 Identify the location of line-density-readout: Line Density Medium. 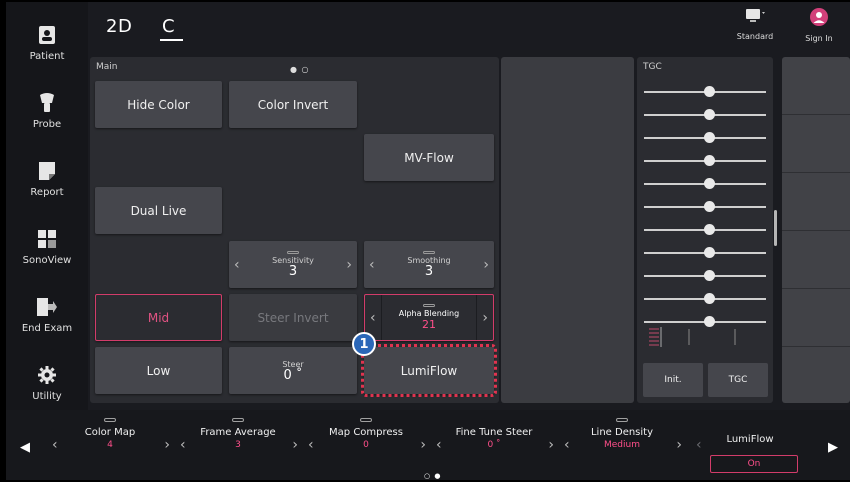
(622, 434).